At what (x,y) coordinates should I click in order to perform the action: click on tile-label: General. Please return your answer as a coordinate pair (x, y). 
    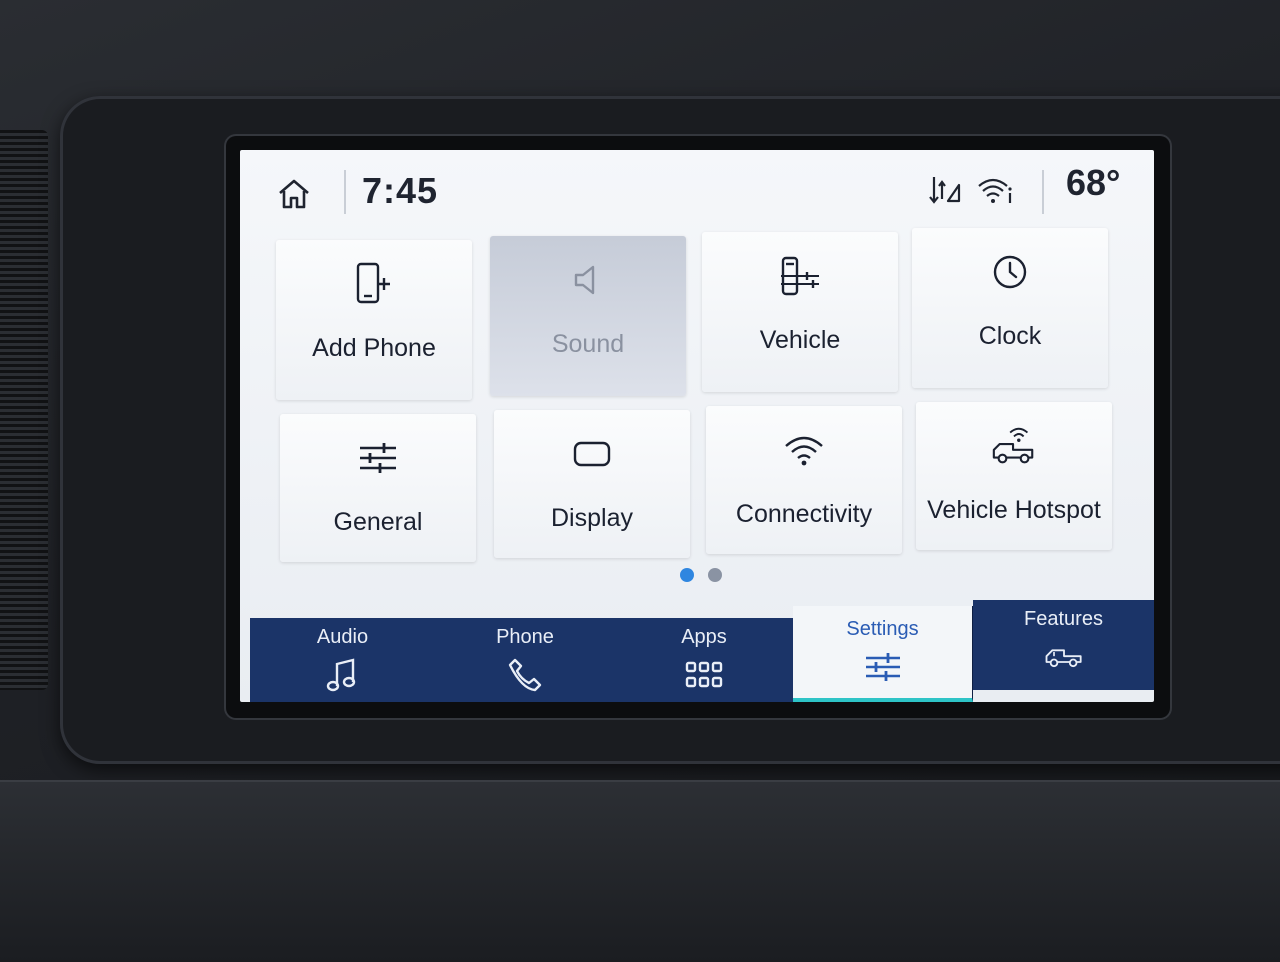
    Looking at the image, I should click on (378, 522).